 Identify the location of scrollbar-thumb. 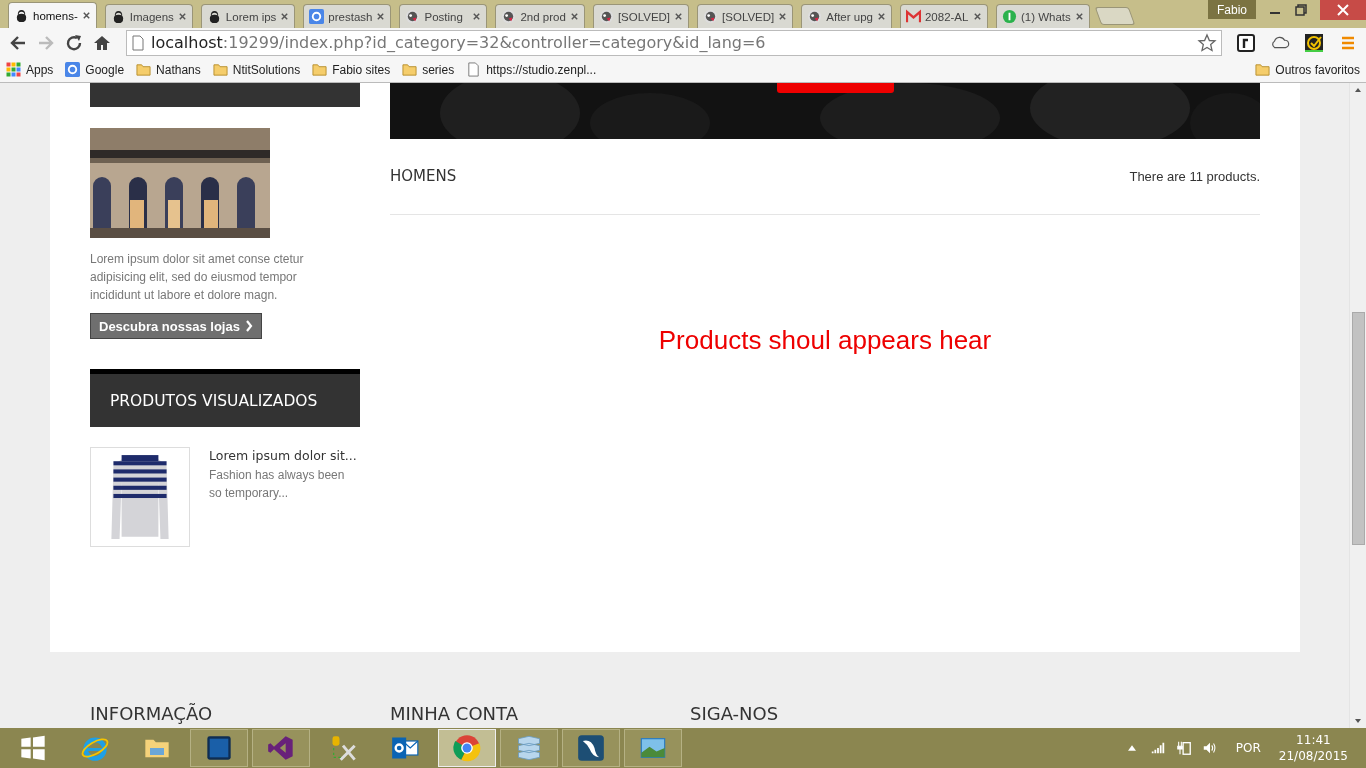
(1358, 428).